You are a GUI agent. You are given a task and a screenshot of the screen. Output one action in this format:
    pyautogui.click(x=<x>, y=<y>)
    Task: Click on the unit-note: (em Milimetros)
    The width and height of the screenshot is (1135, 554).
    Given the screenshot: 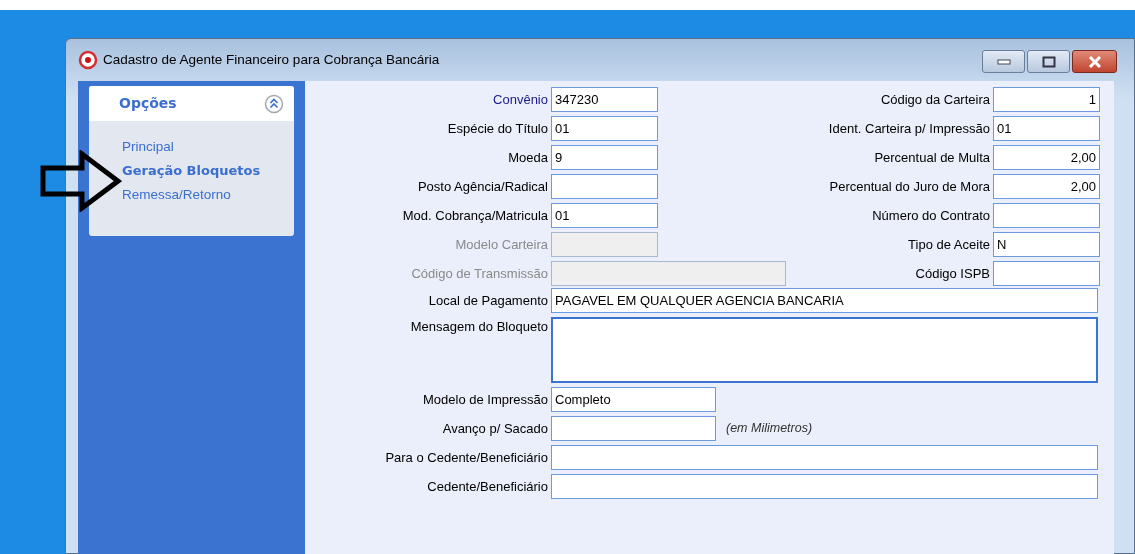 What is the action you would take?
    pyautogui.click(x=769, y=429)
    